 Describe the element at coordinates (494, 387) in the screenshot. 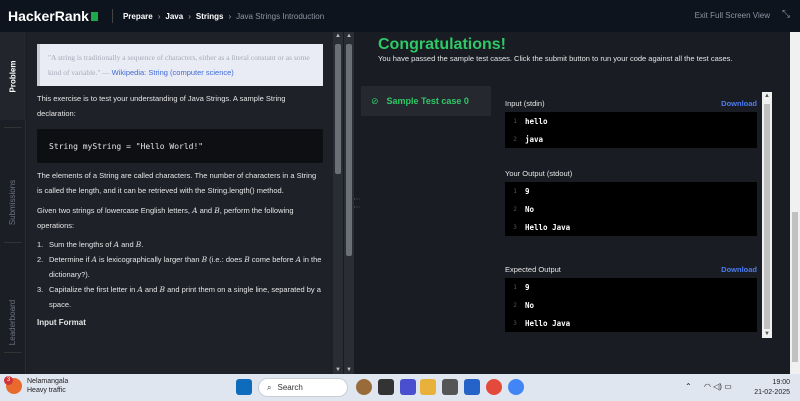

I see `chrome-icon` at that location.